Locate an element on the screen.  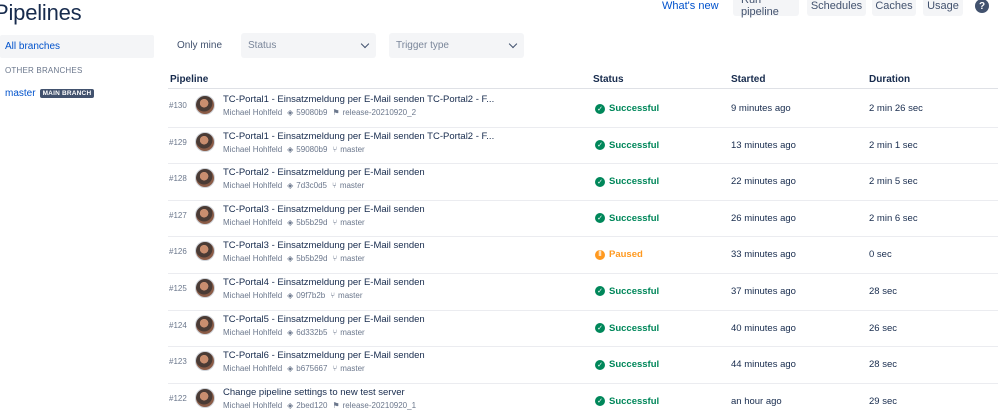
tag-icon: ⚑ is located at coordinates (336, 112).